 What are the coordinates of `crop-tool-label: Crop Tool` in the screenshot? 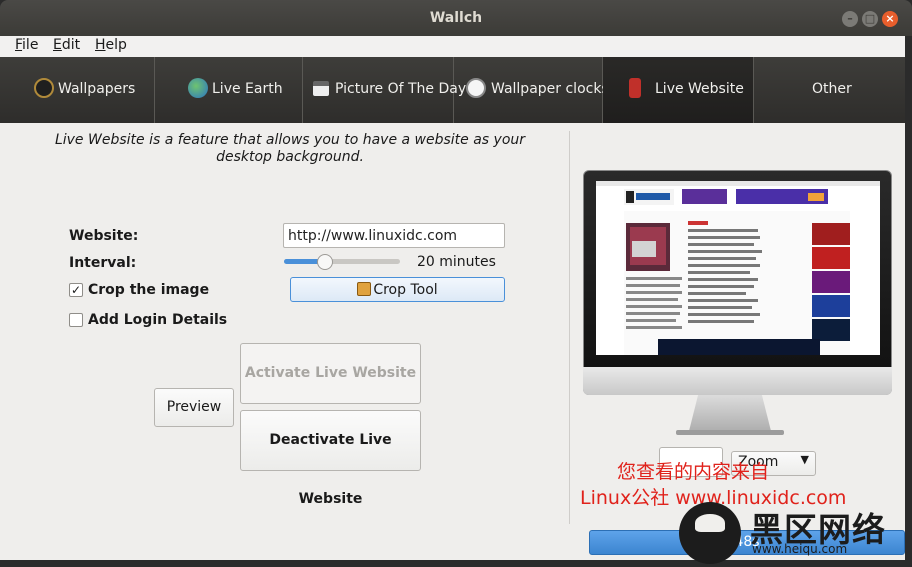 It's located at (405, 289).